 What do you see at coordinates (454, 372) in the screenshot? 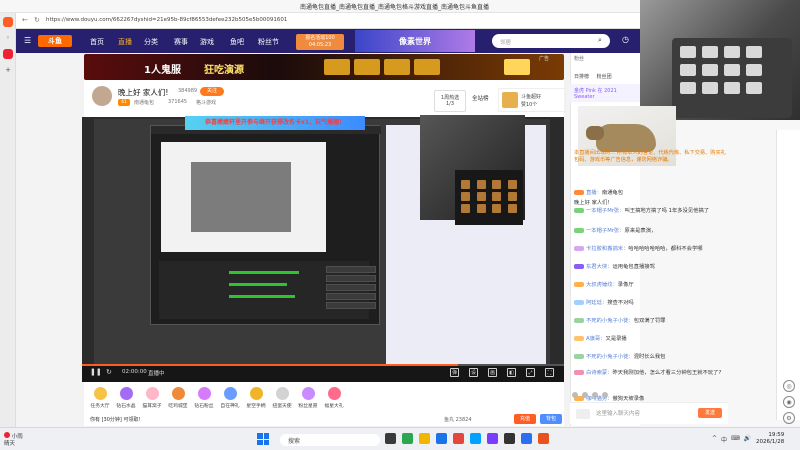
I see `danmaku-icon: 弹` at bounding box center [454, 372].